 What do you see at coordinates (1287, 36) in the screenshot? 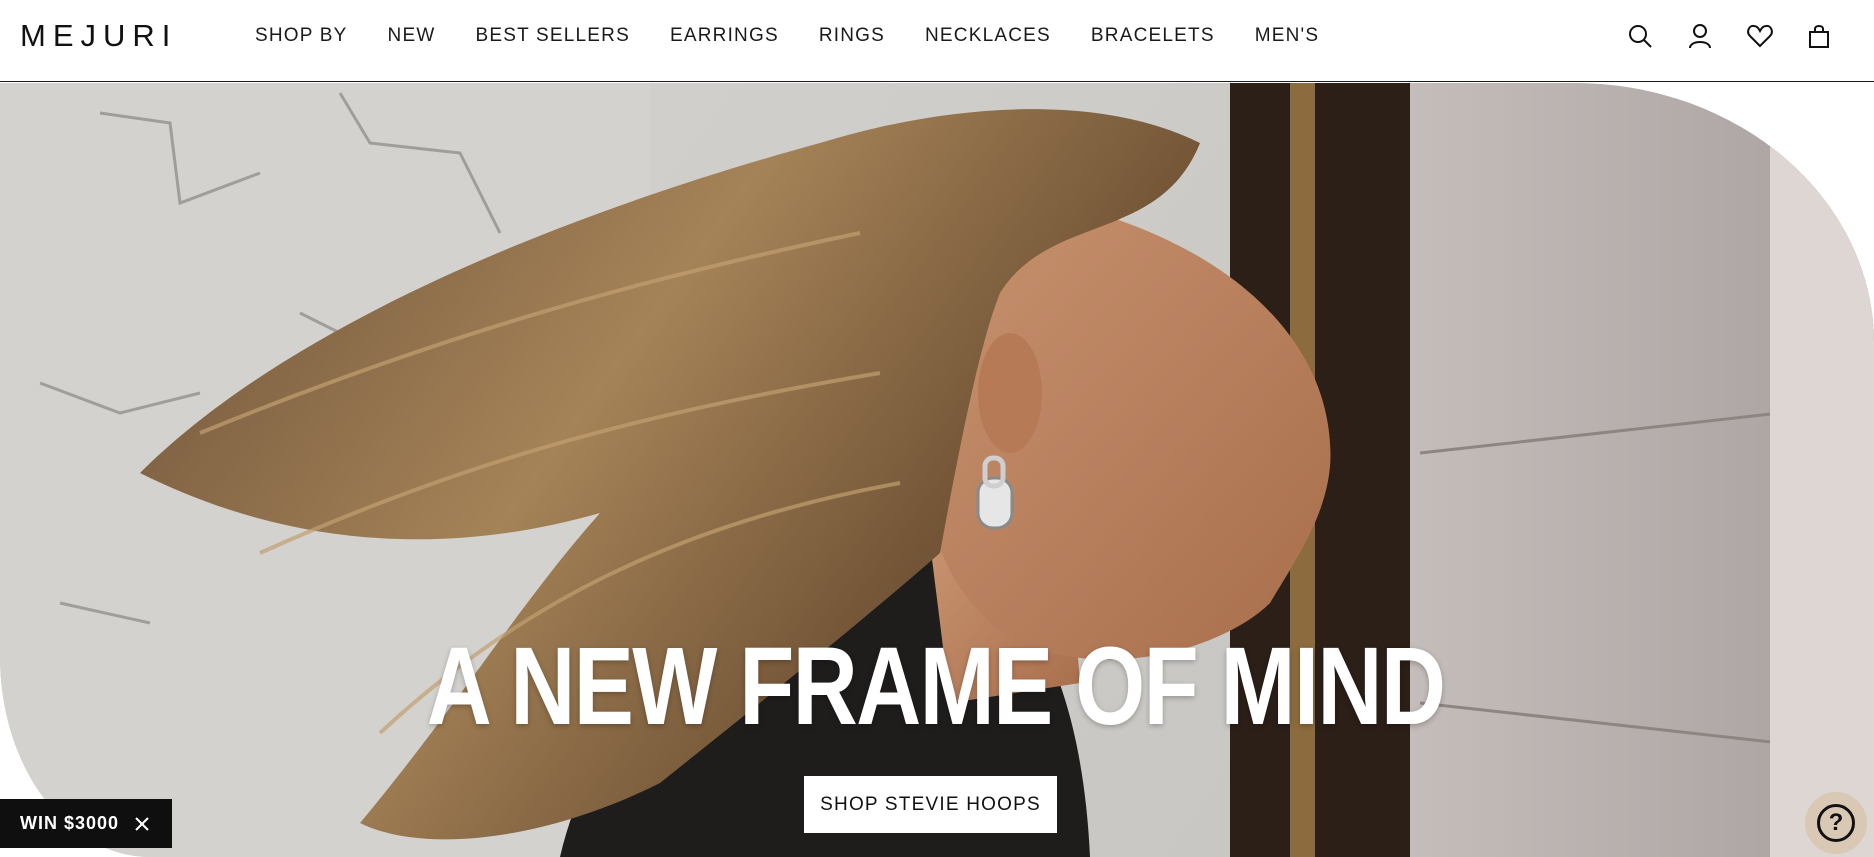
I see `nav-mens: MEN'S` at bounding box center [1287, 36].